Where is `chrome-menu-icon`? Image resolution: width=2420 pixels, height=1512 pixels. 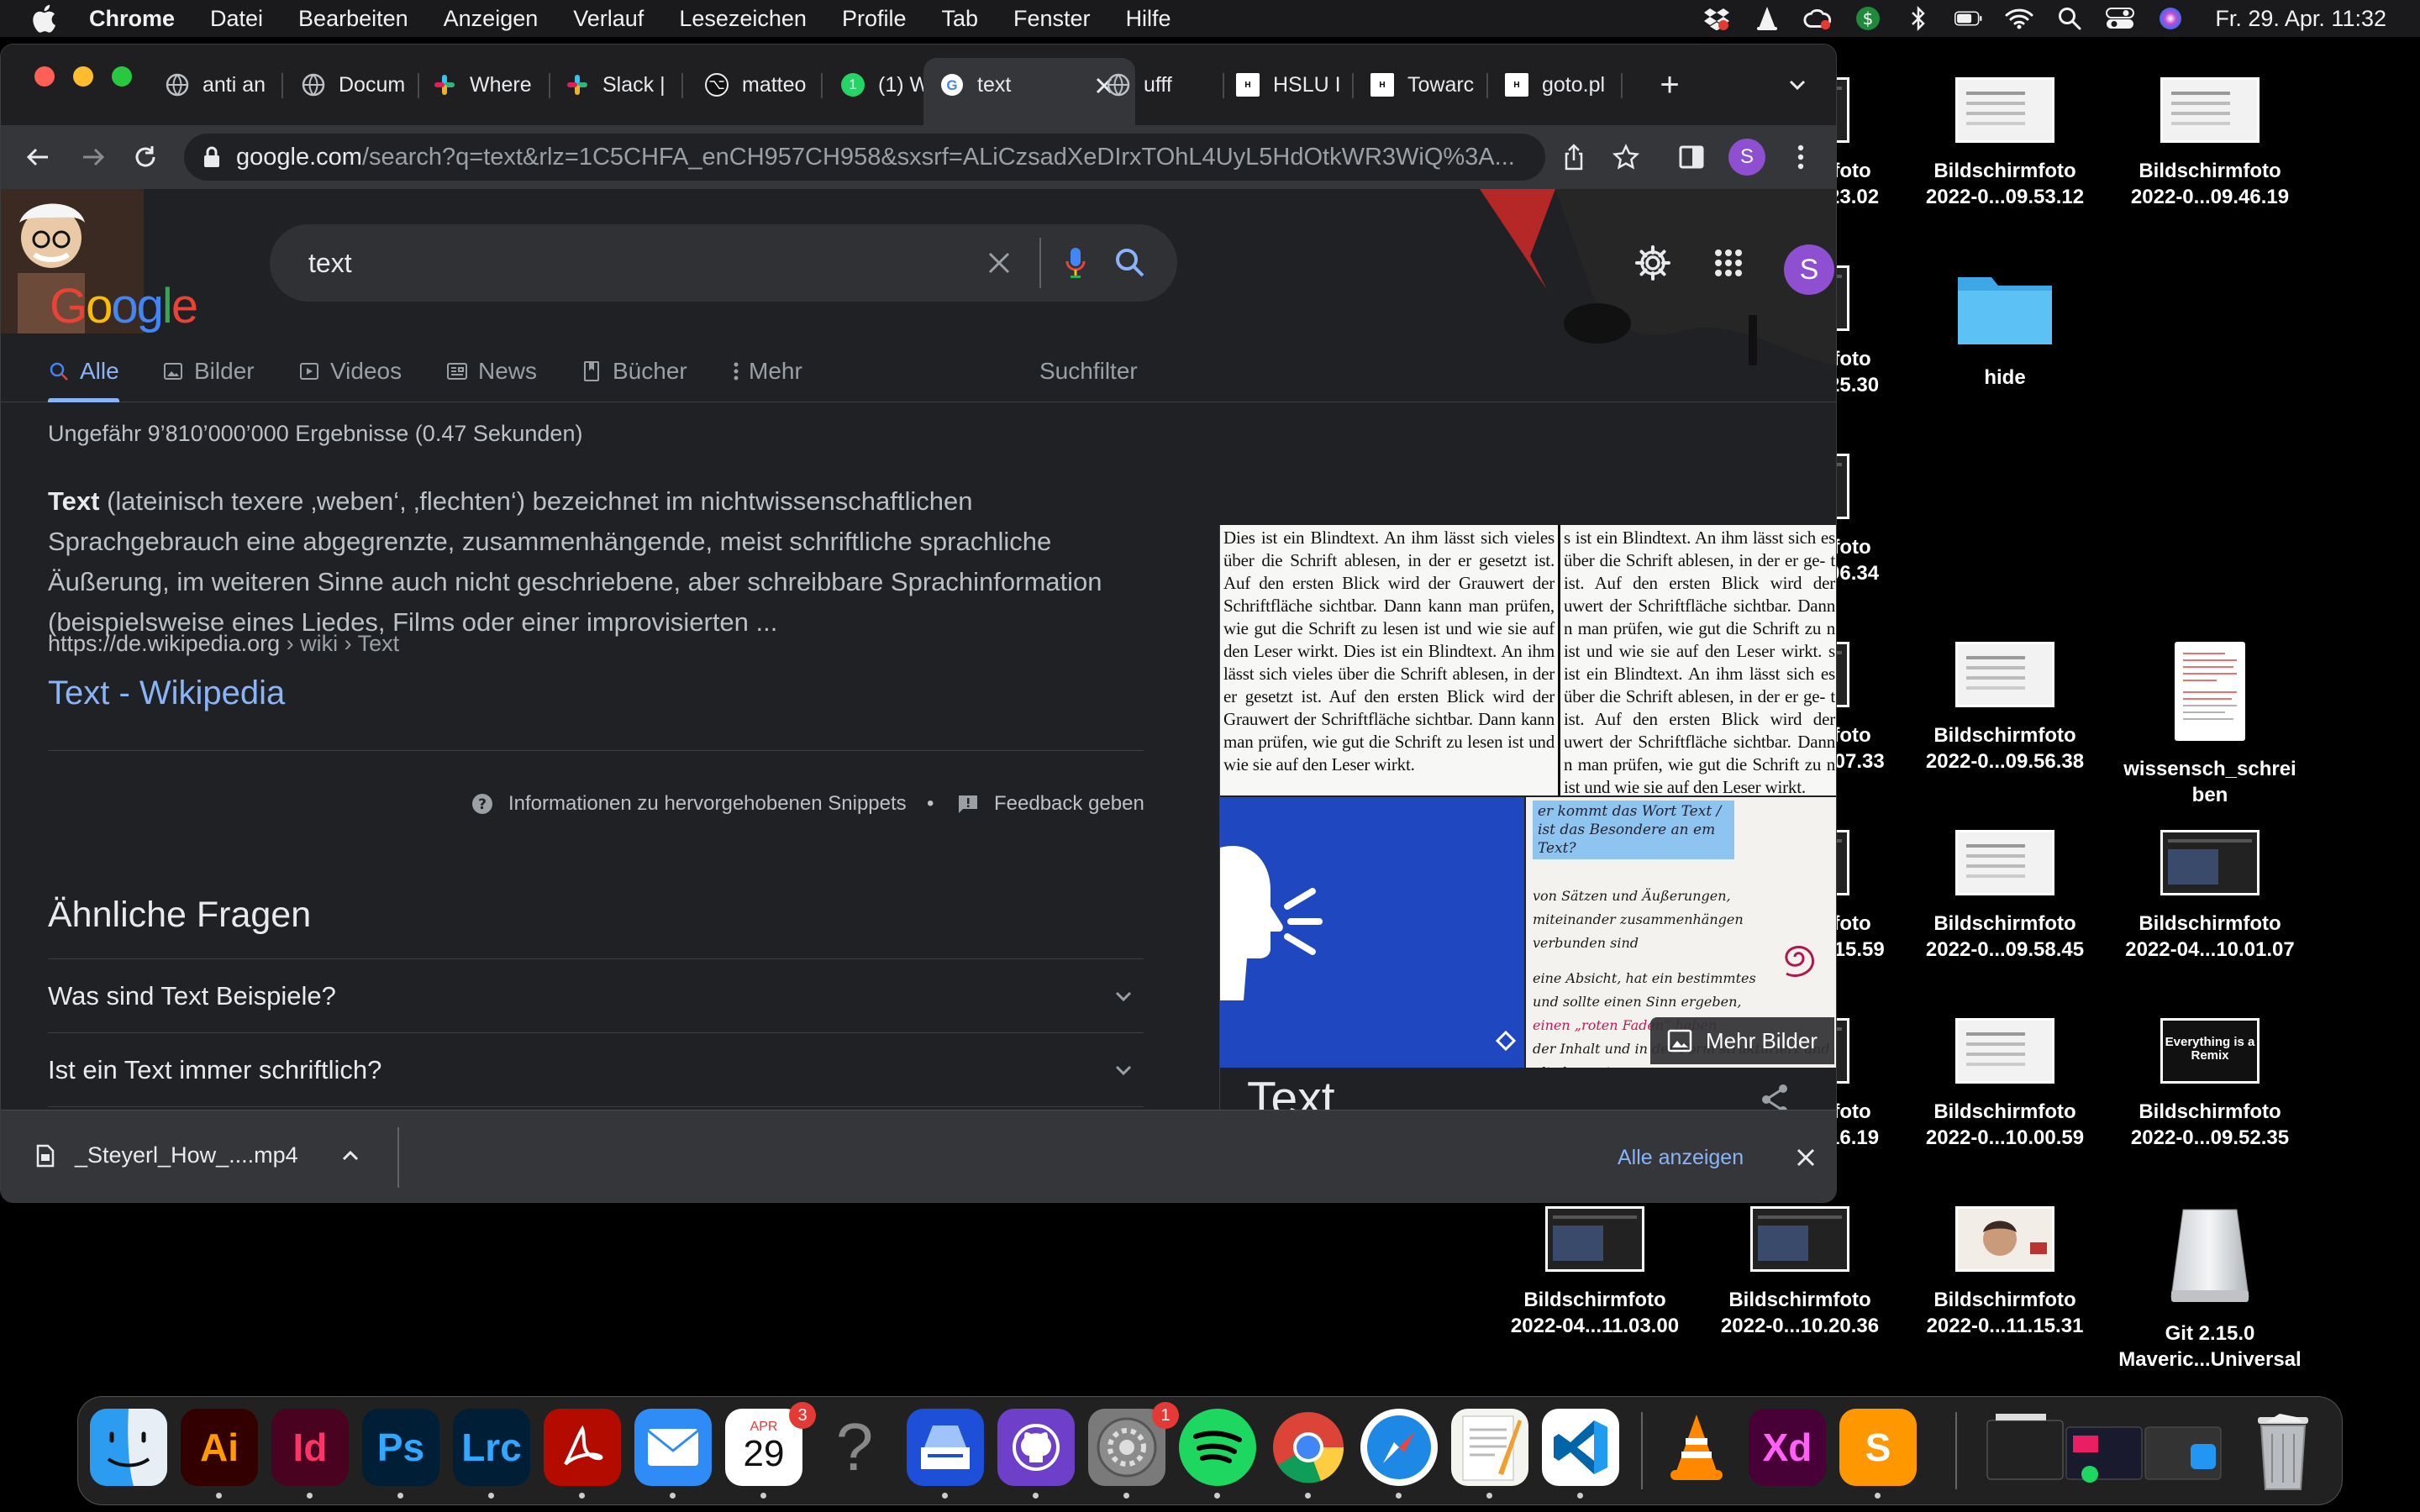 chrome-menu-icon is located at coordinates (1801, 157).